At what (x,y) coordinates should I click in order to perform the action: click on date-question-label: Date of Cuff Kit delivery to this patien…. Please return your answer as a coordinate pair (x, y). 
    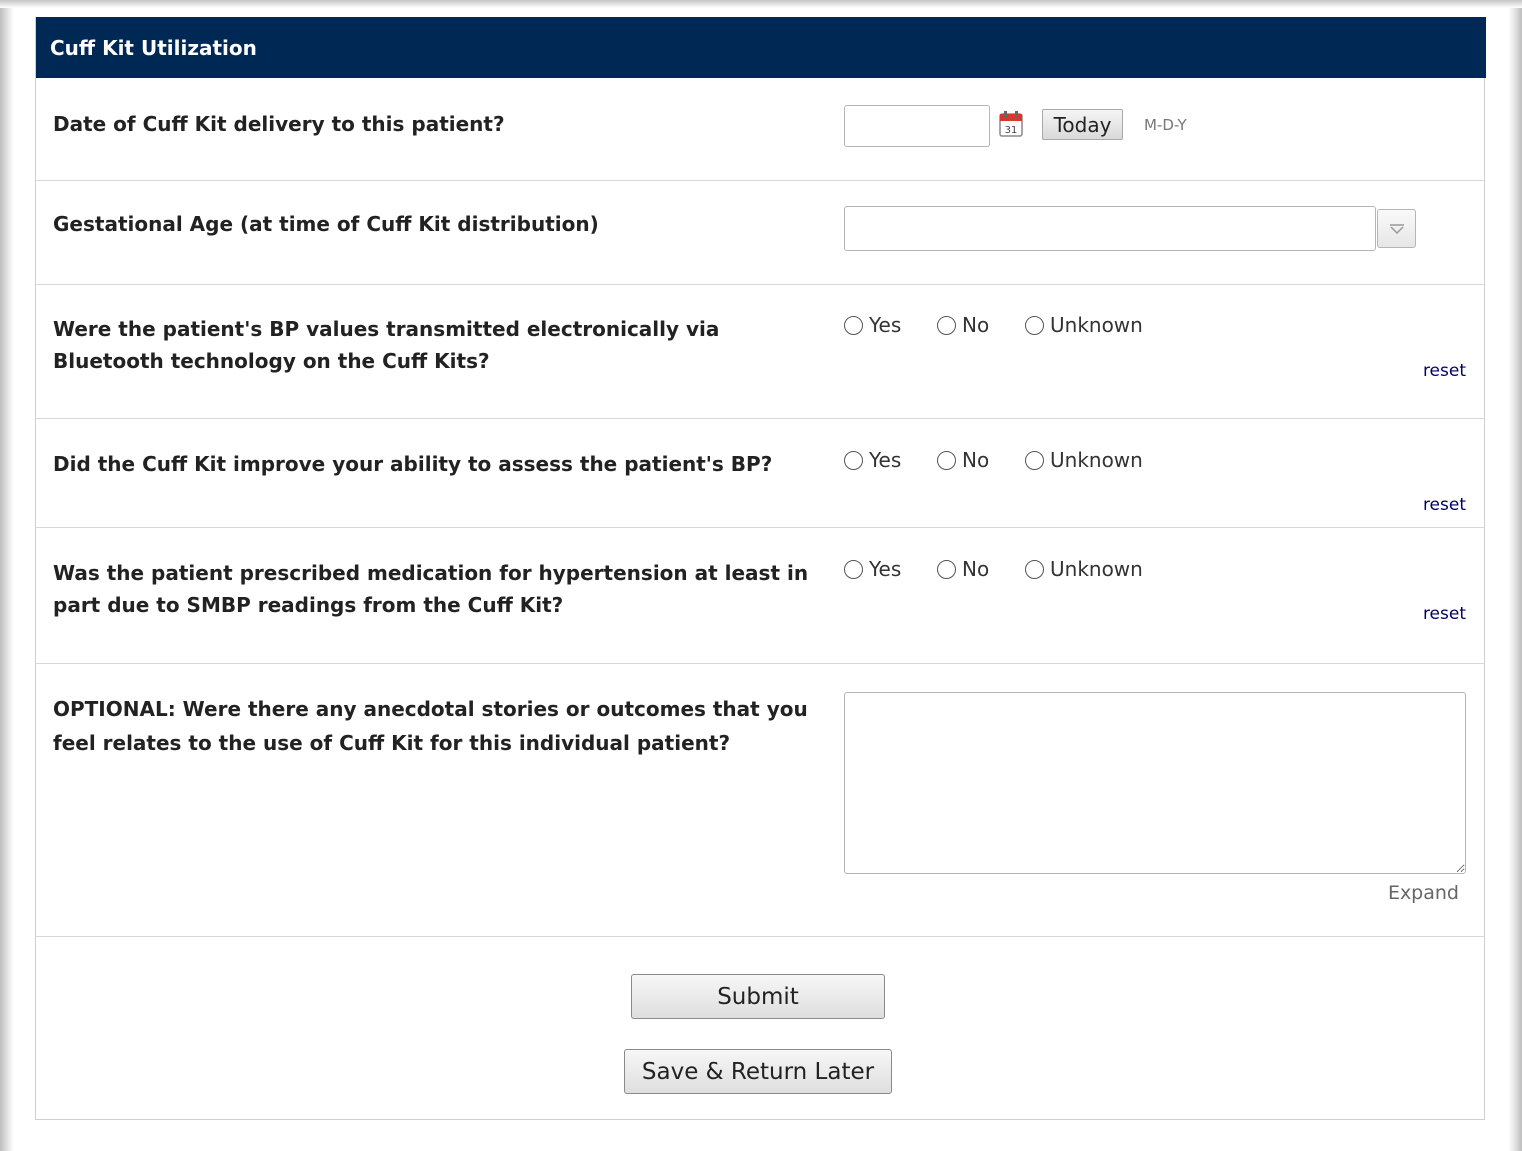
    Looking at the image, I should click on (279, 124).